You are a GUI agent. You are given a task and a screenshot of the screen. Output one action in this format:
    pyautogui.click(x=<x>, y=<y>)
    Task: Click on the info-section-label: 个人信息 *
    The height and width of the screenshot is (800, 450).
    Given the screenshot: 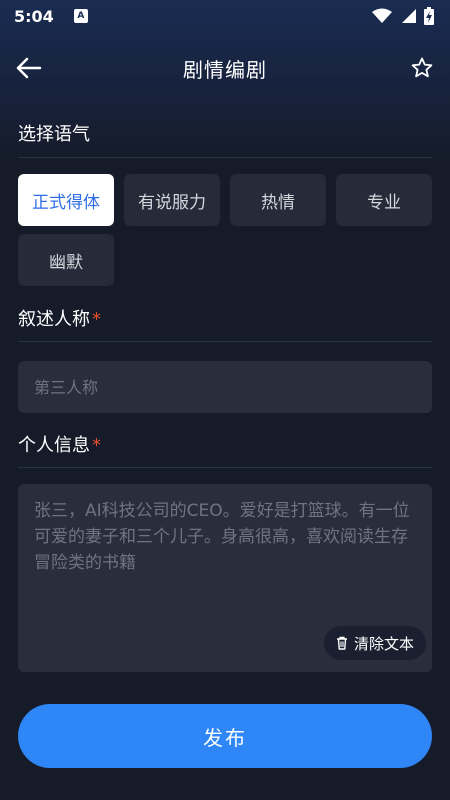 What is the action you would take?
    pyautogui.click(x=59, y=444)
    